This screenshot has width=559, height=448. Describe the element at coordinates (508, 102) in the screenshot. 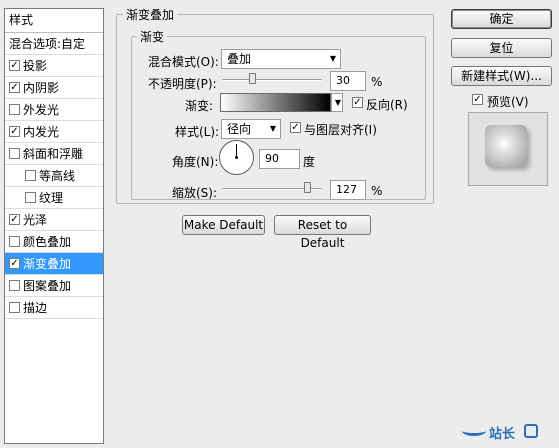

I see `preview-label: 预览(V)` at that location.